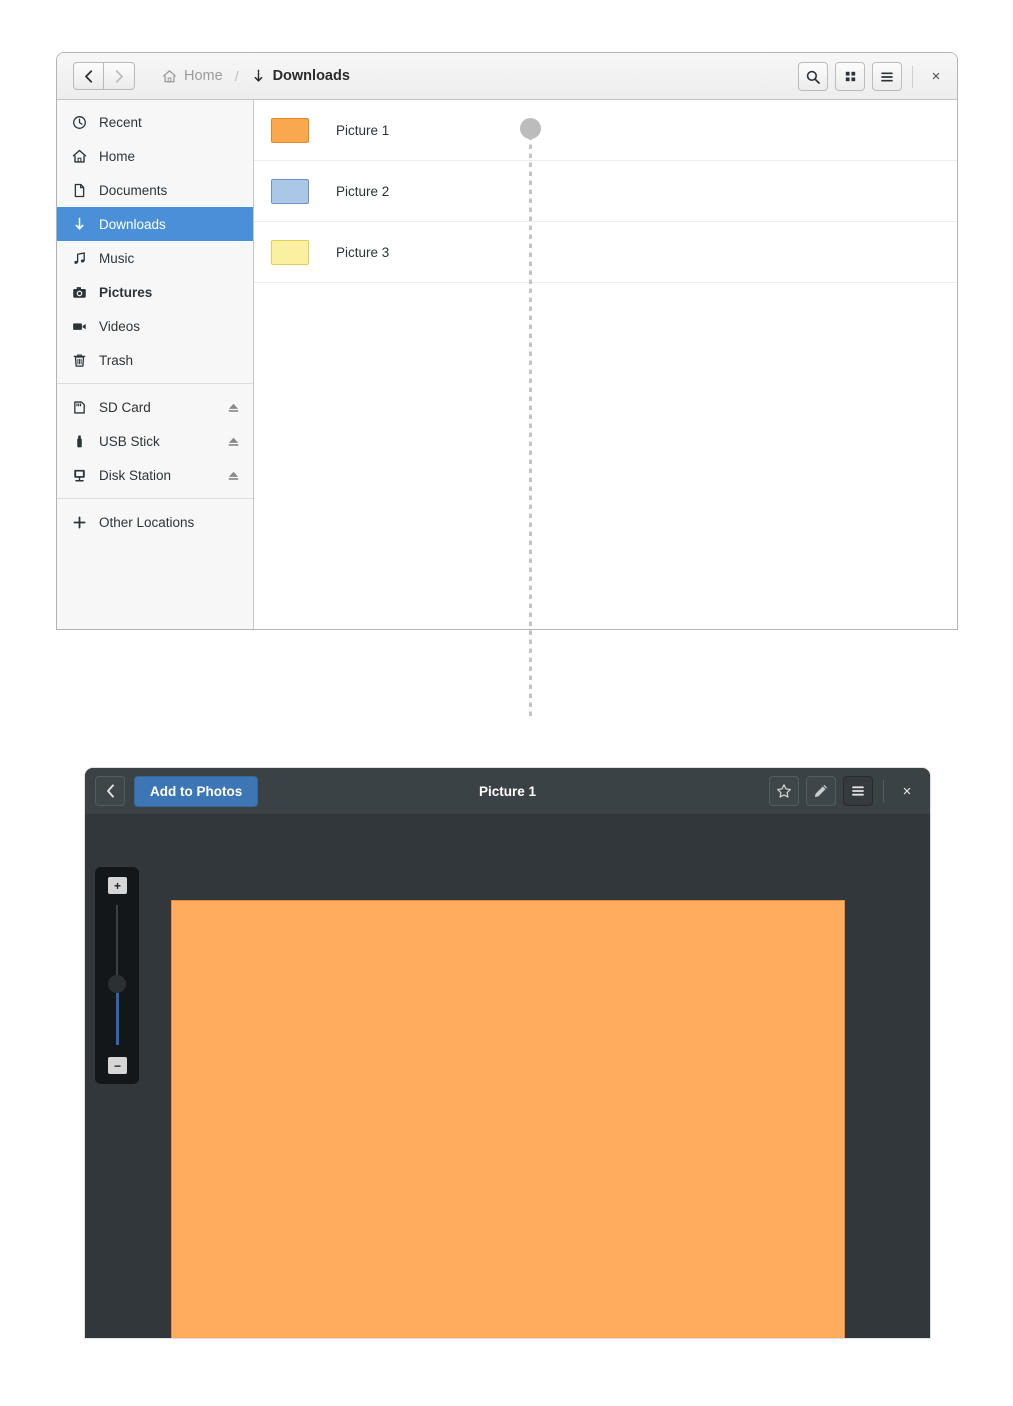  What do you see at coordinates (120, 122) in the screenshot?
I see `sidebar-label: Recent` at bounding box center [120, 122].